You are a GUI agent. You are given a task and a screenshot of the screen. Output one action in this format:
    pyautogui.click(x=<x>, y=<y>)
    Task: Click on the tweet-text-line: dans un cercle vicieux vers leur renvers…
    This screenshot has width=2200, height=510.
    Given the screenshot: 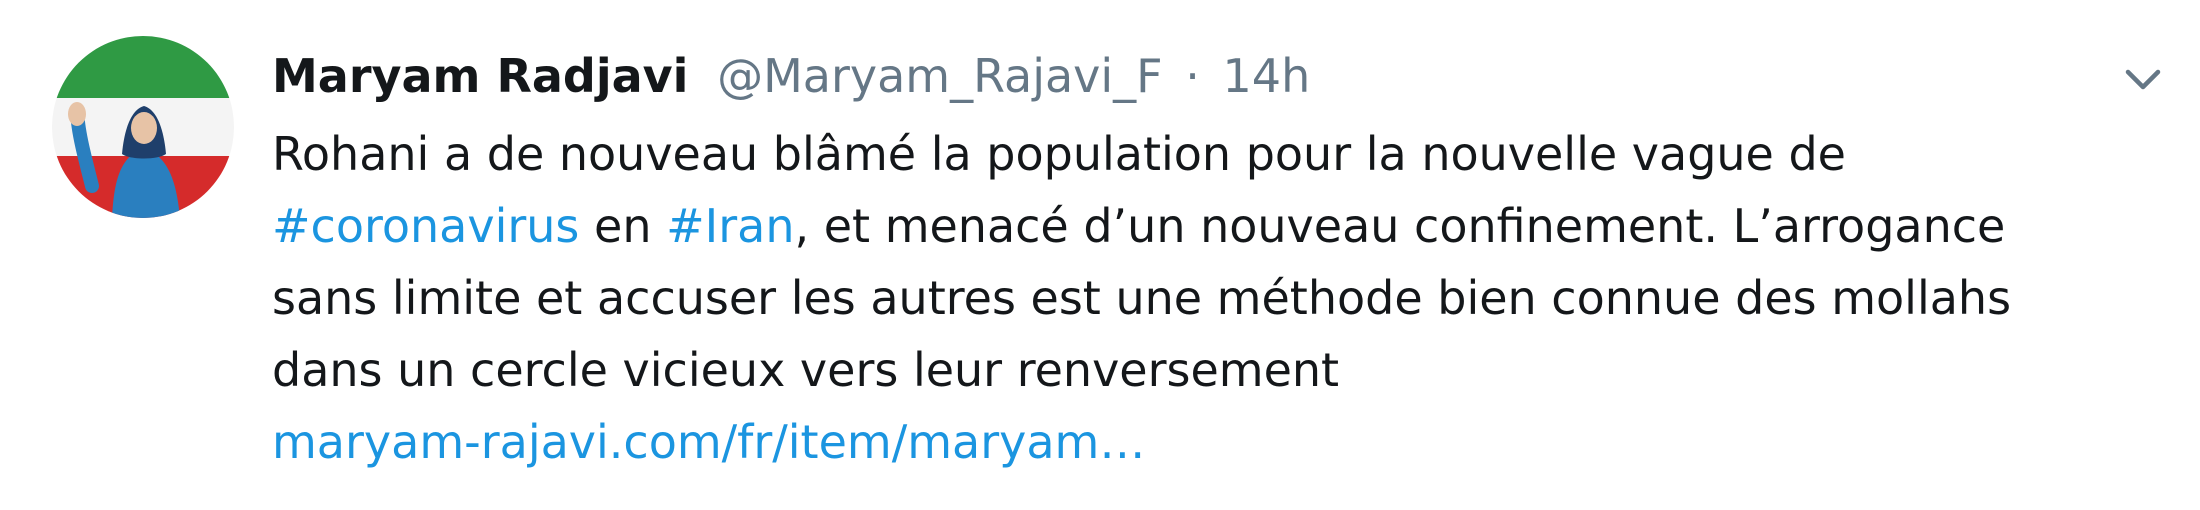 What is the action you would take?
    pyautogui.click(x=1222, y=370)
    